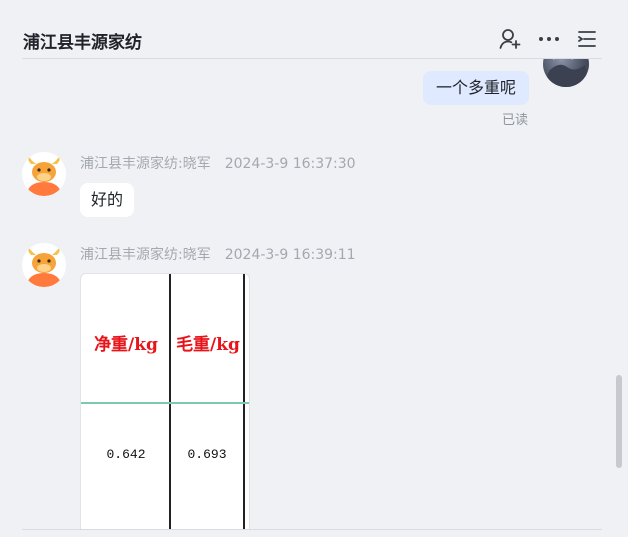 This screenshot has width=628, height=537. Describe the element at coordinates (549, 39) in the screenshot. I see `more-icon` at that location.